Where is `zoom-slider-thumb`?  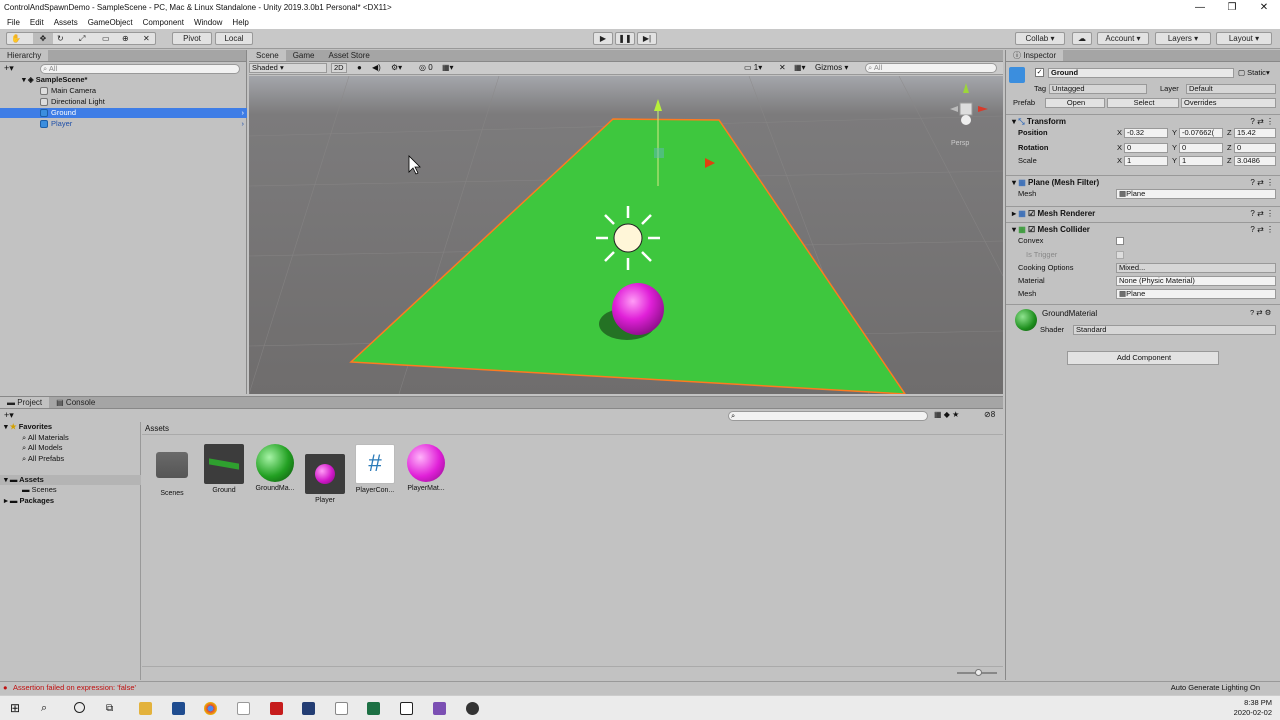
zoom-slider-thumb is located at coordinates (978, 672).